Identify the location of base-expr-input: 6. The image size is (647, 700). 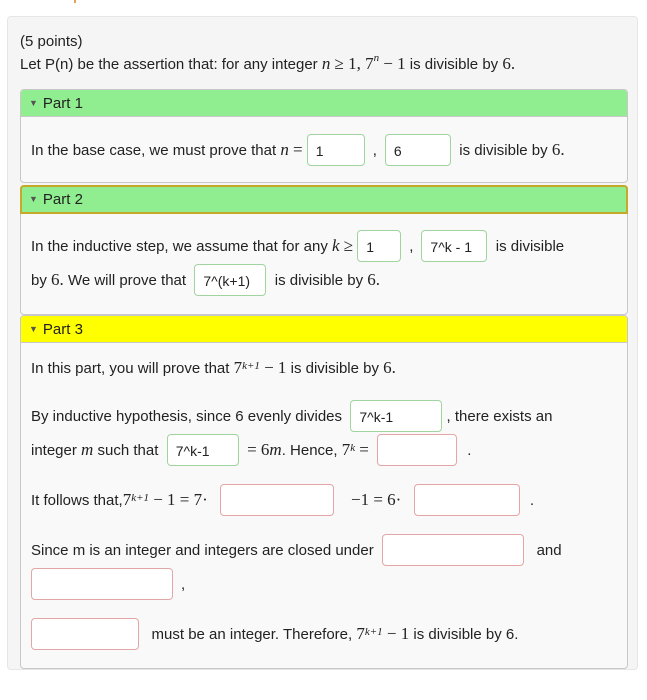
(417, 150).